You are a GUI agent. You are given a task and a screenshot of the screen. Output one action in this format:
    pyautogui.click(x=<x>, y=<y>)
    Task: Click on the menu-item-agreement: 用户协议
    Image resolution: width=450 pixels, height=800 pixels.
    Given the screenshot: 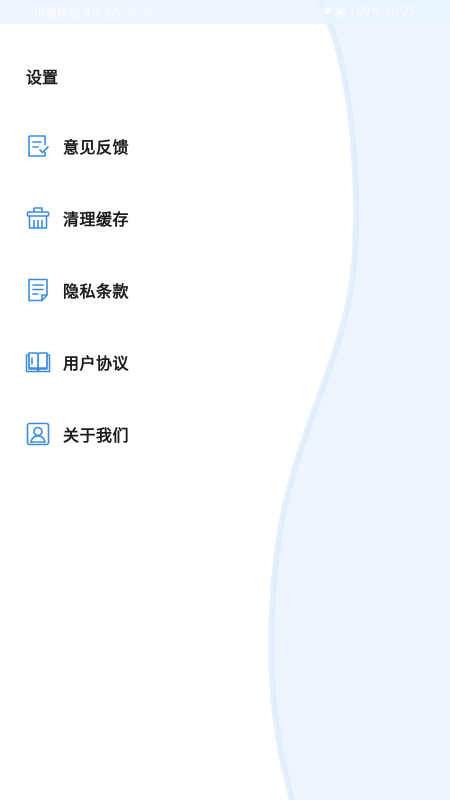 What is the action you would take?
    pyautogui.click(x=145, y=362)
    